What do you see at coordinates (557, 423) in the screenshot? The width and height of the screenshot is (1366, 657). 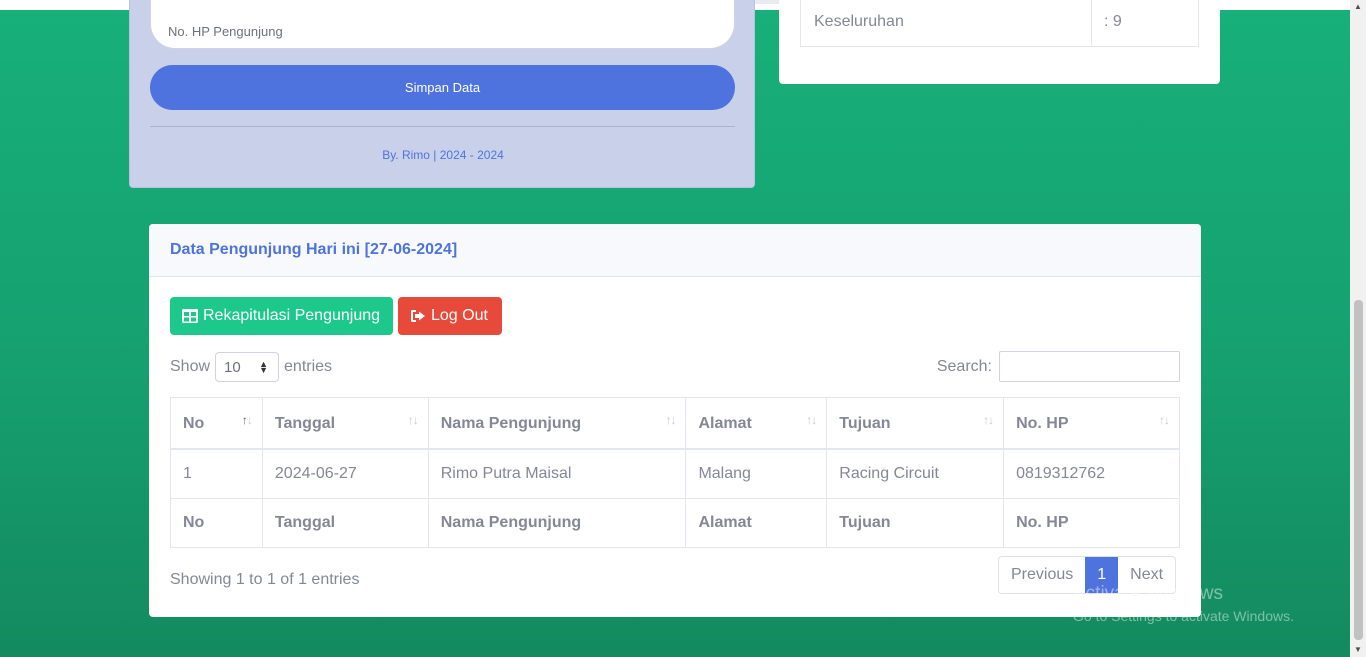 I see `column-header-nama: Nama Pengunjung ↑↓` at bounding box center [557, 423].